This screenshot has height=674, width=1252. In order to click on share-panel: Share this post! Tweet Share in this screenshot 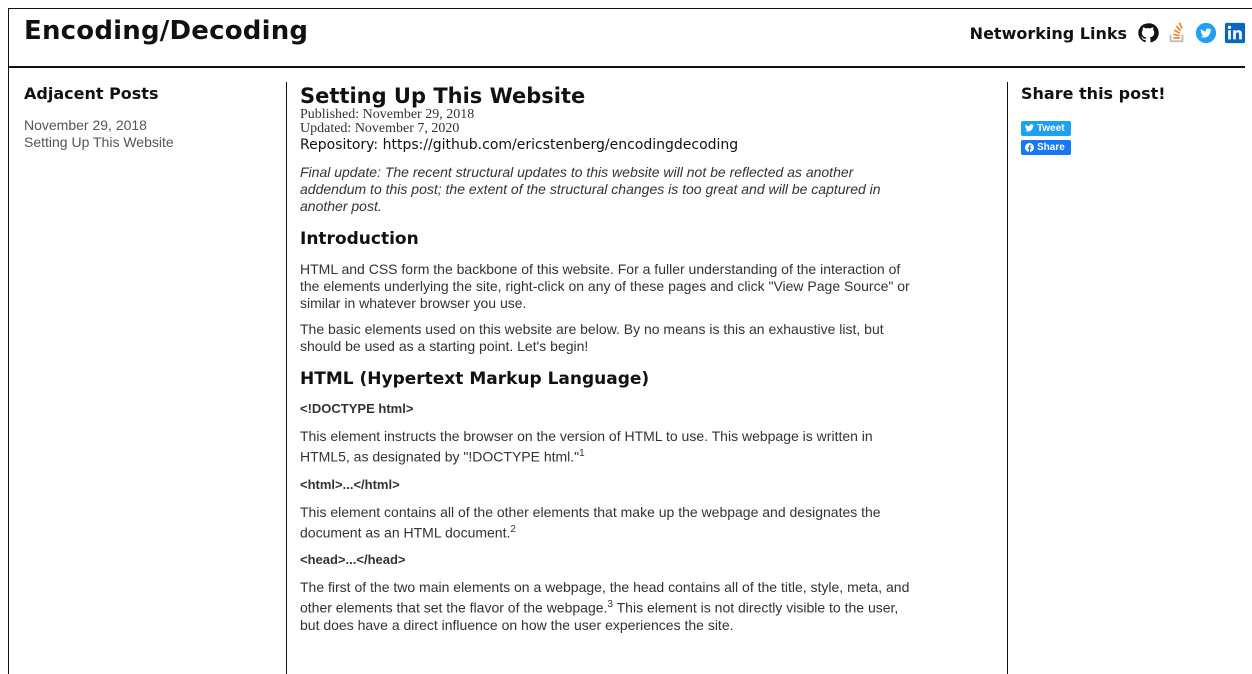, I will do `click(1131, 120)`.